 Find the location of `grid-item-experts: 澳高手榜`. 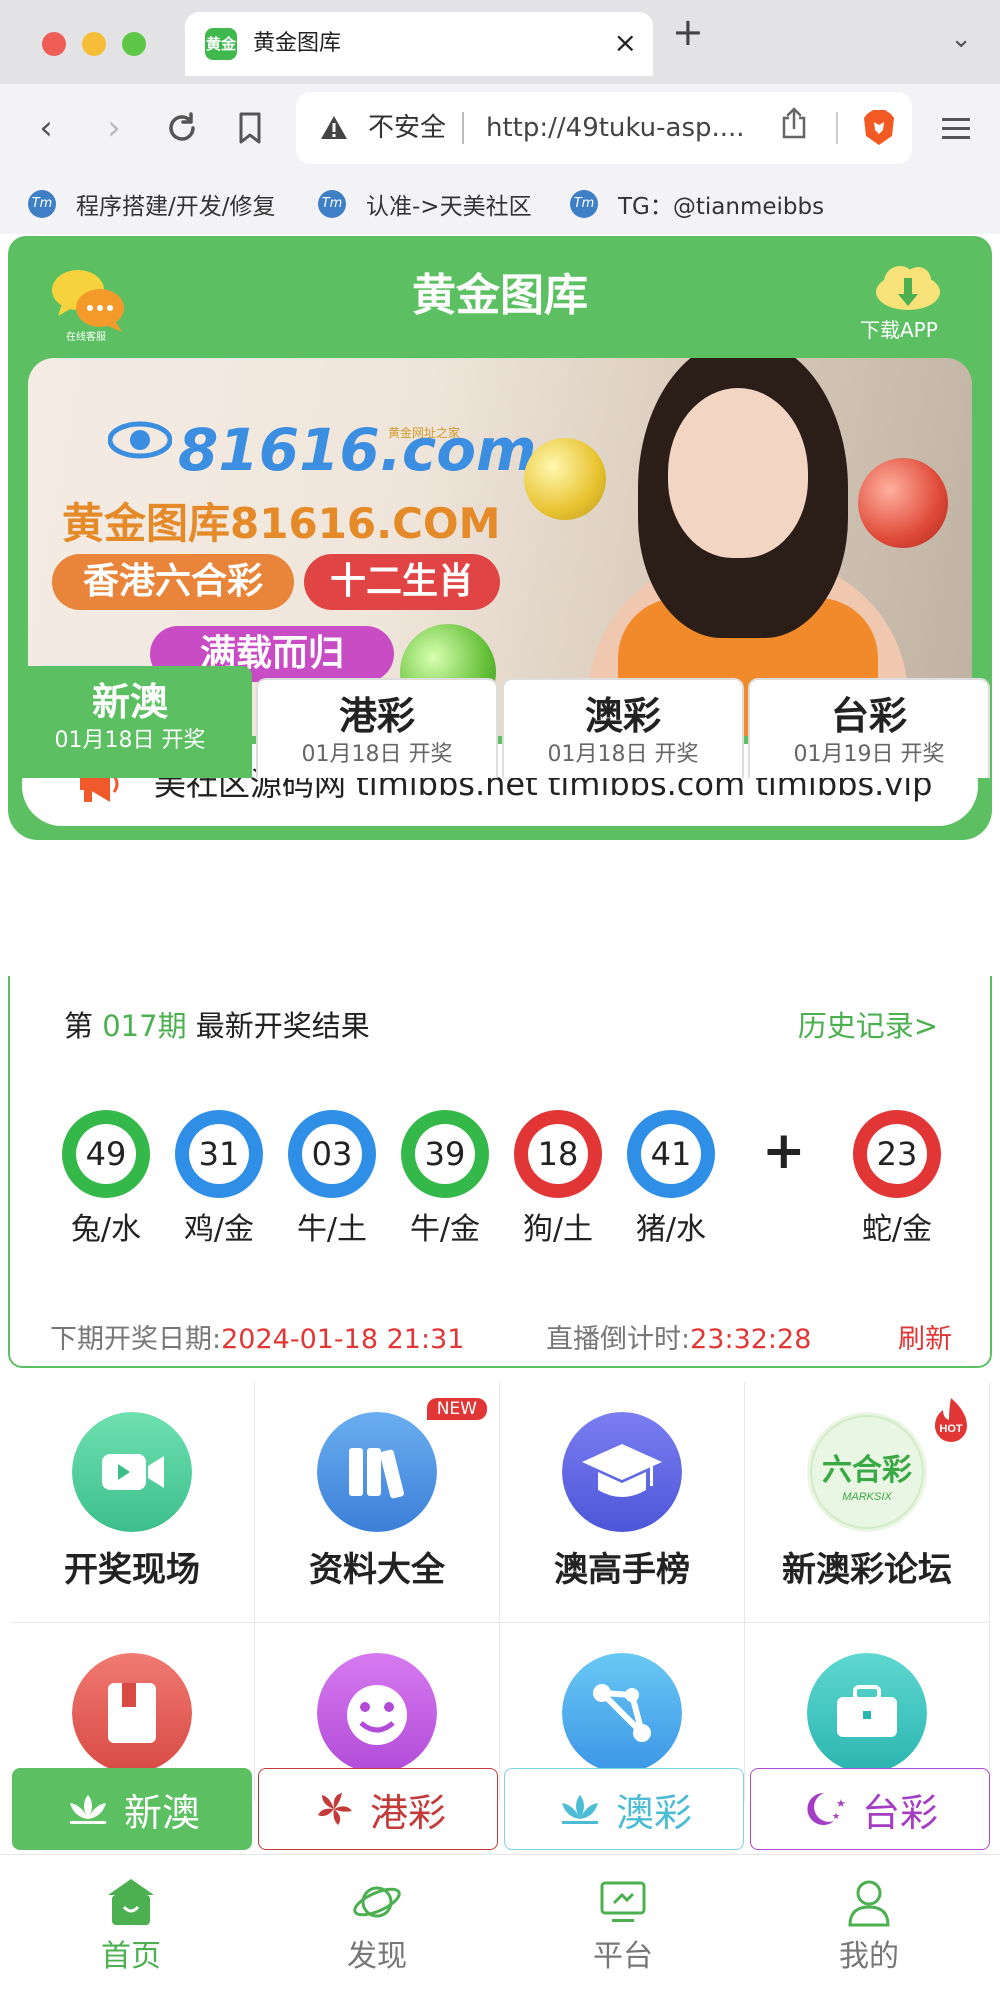

grid-item-experts: 澳高手榜 is located at coordinates (622, 1502).